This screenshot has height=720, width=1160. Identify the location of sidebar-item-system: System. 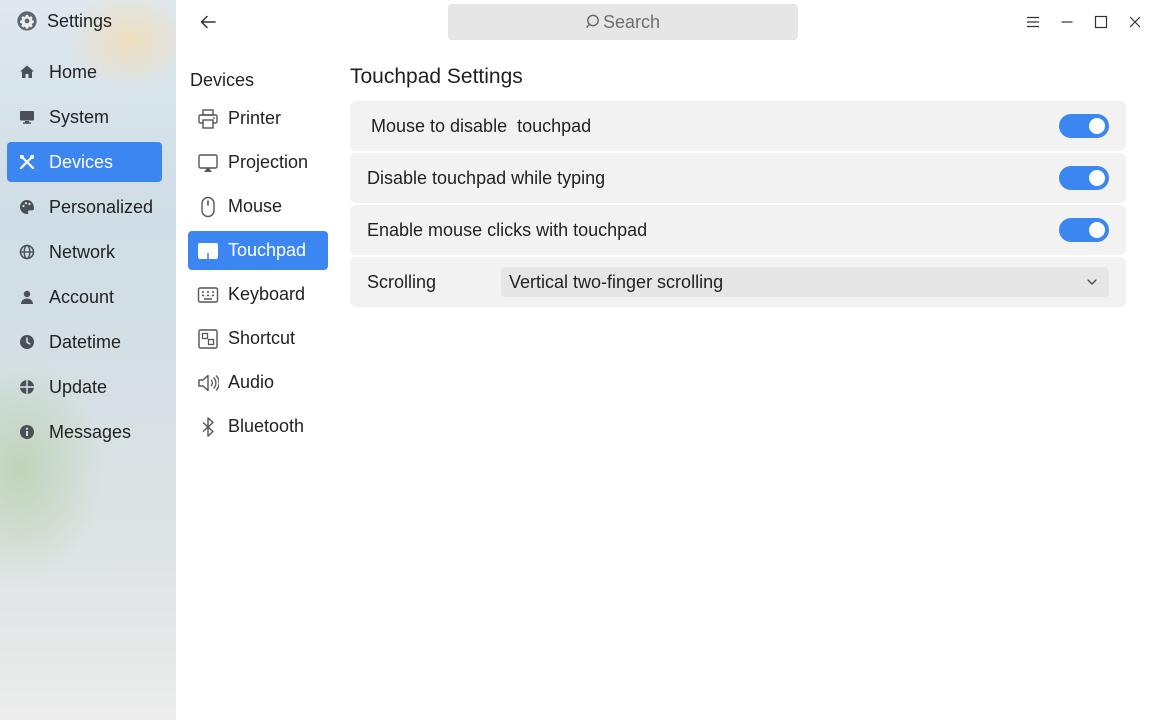
(84, 117).